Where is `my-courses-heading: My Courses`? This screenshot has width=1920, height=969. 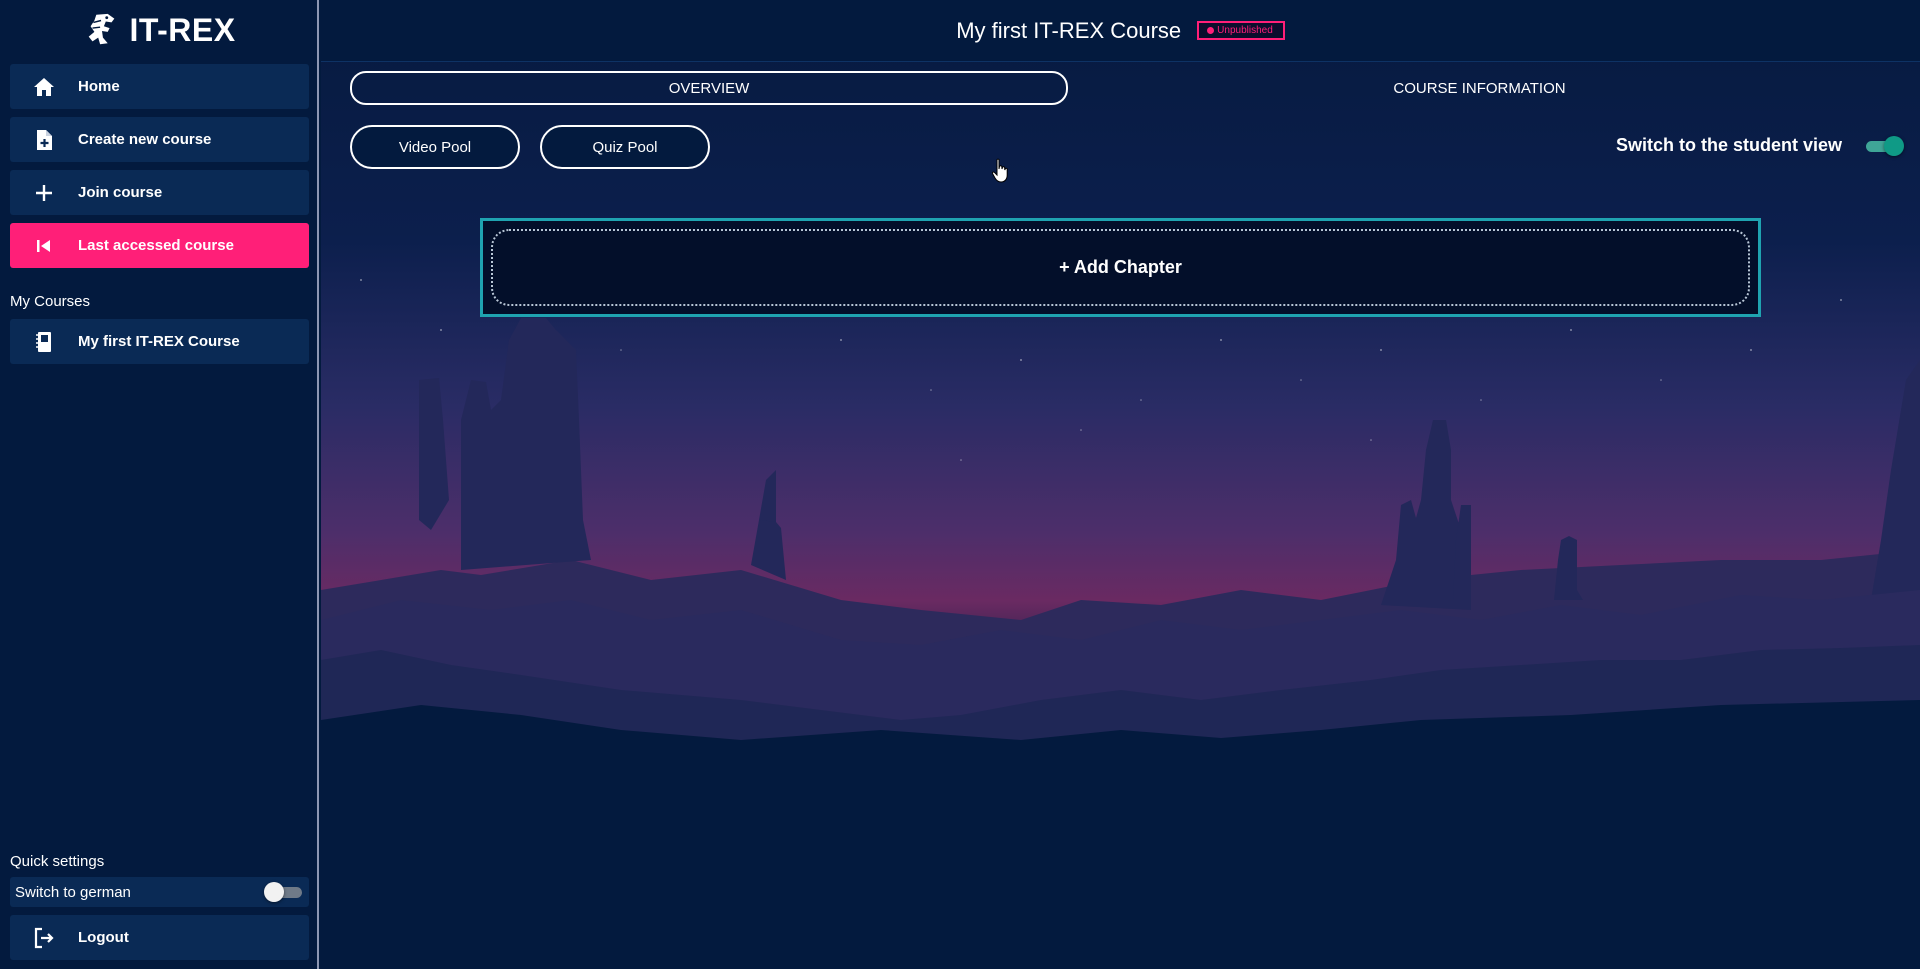 my-courses-heading: My Courses is located at coordinates (50, 301).